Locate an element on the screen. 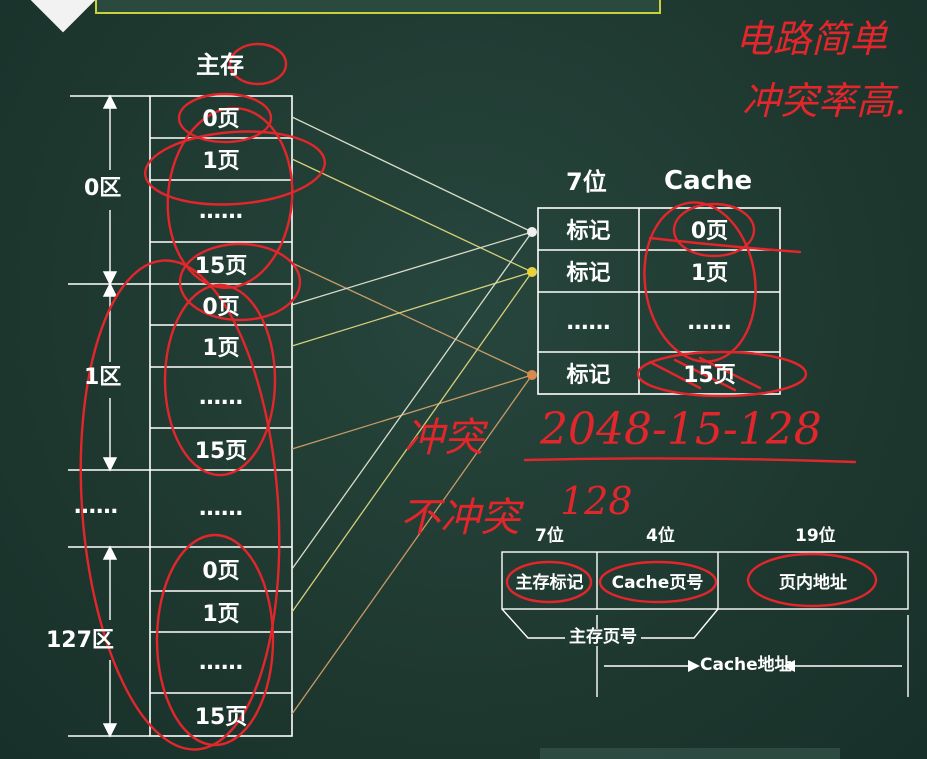  cache-page: 15页 is located at coordinates (709, 375).